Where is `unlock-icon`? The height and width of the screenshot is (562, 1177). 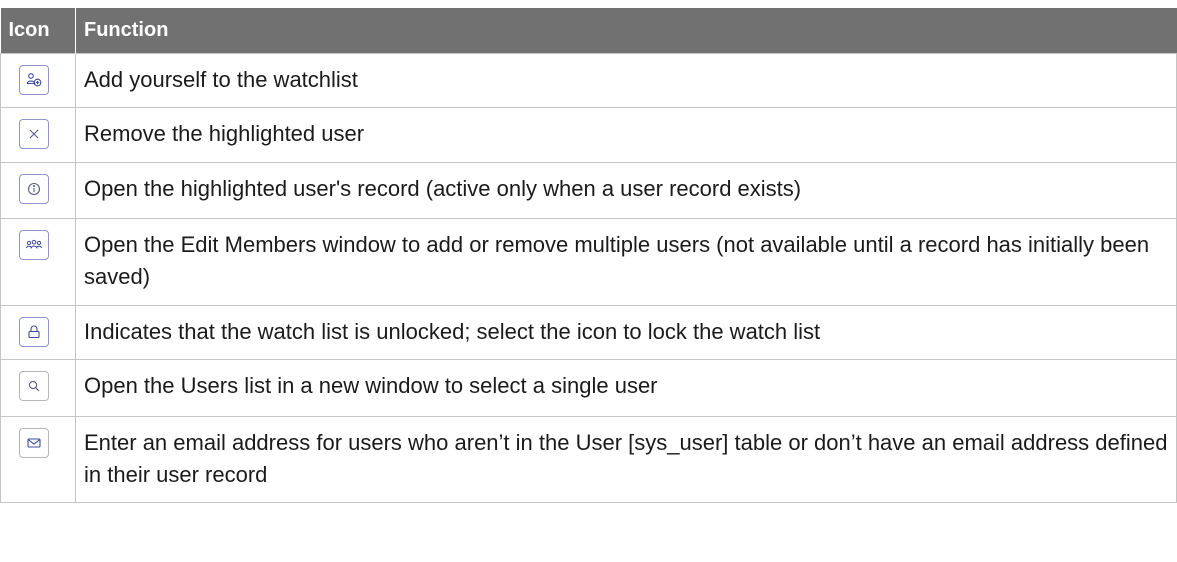 unlock-icon is located at coordinates (34, 331).